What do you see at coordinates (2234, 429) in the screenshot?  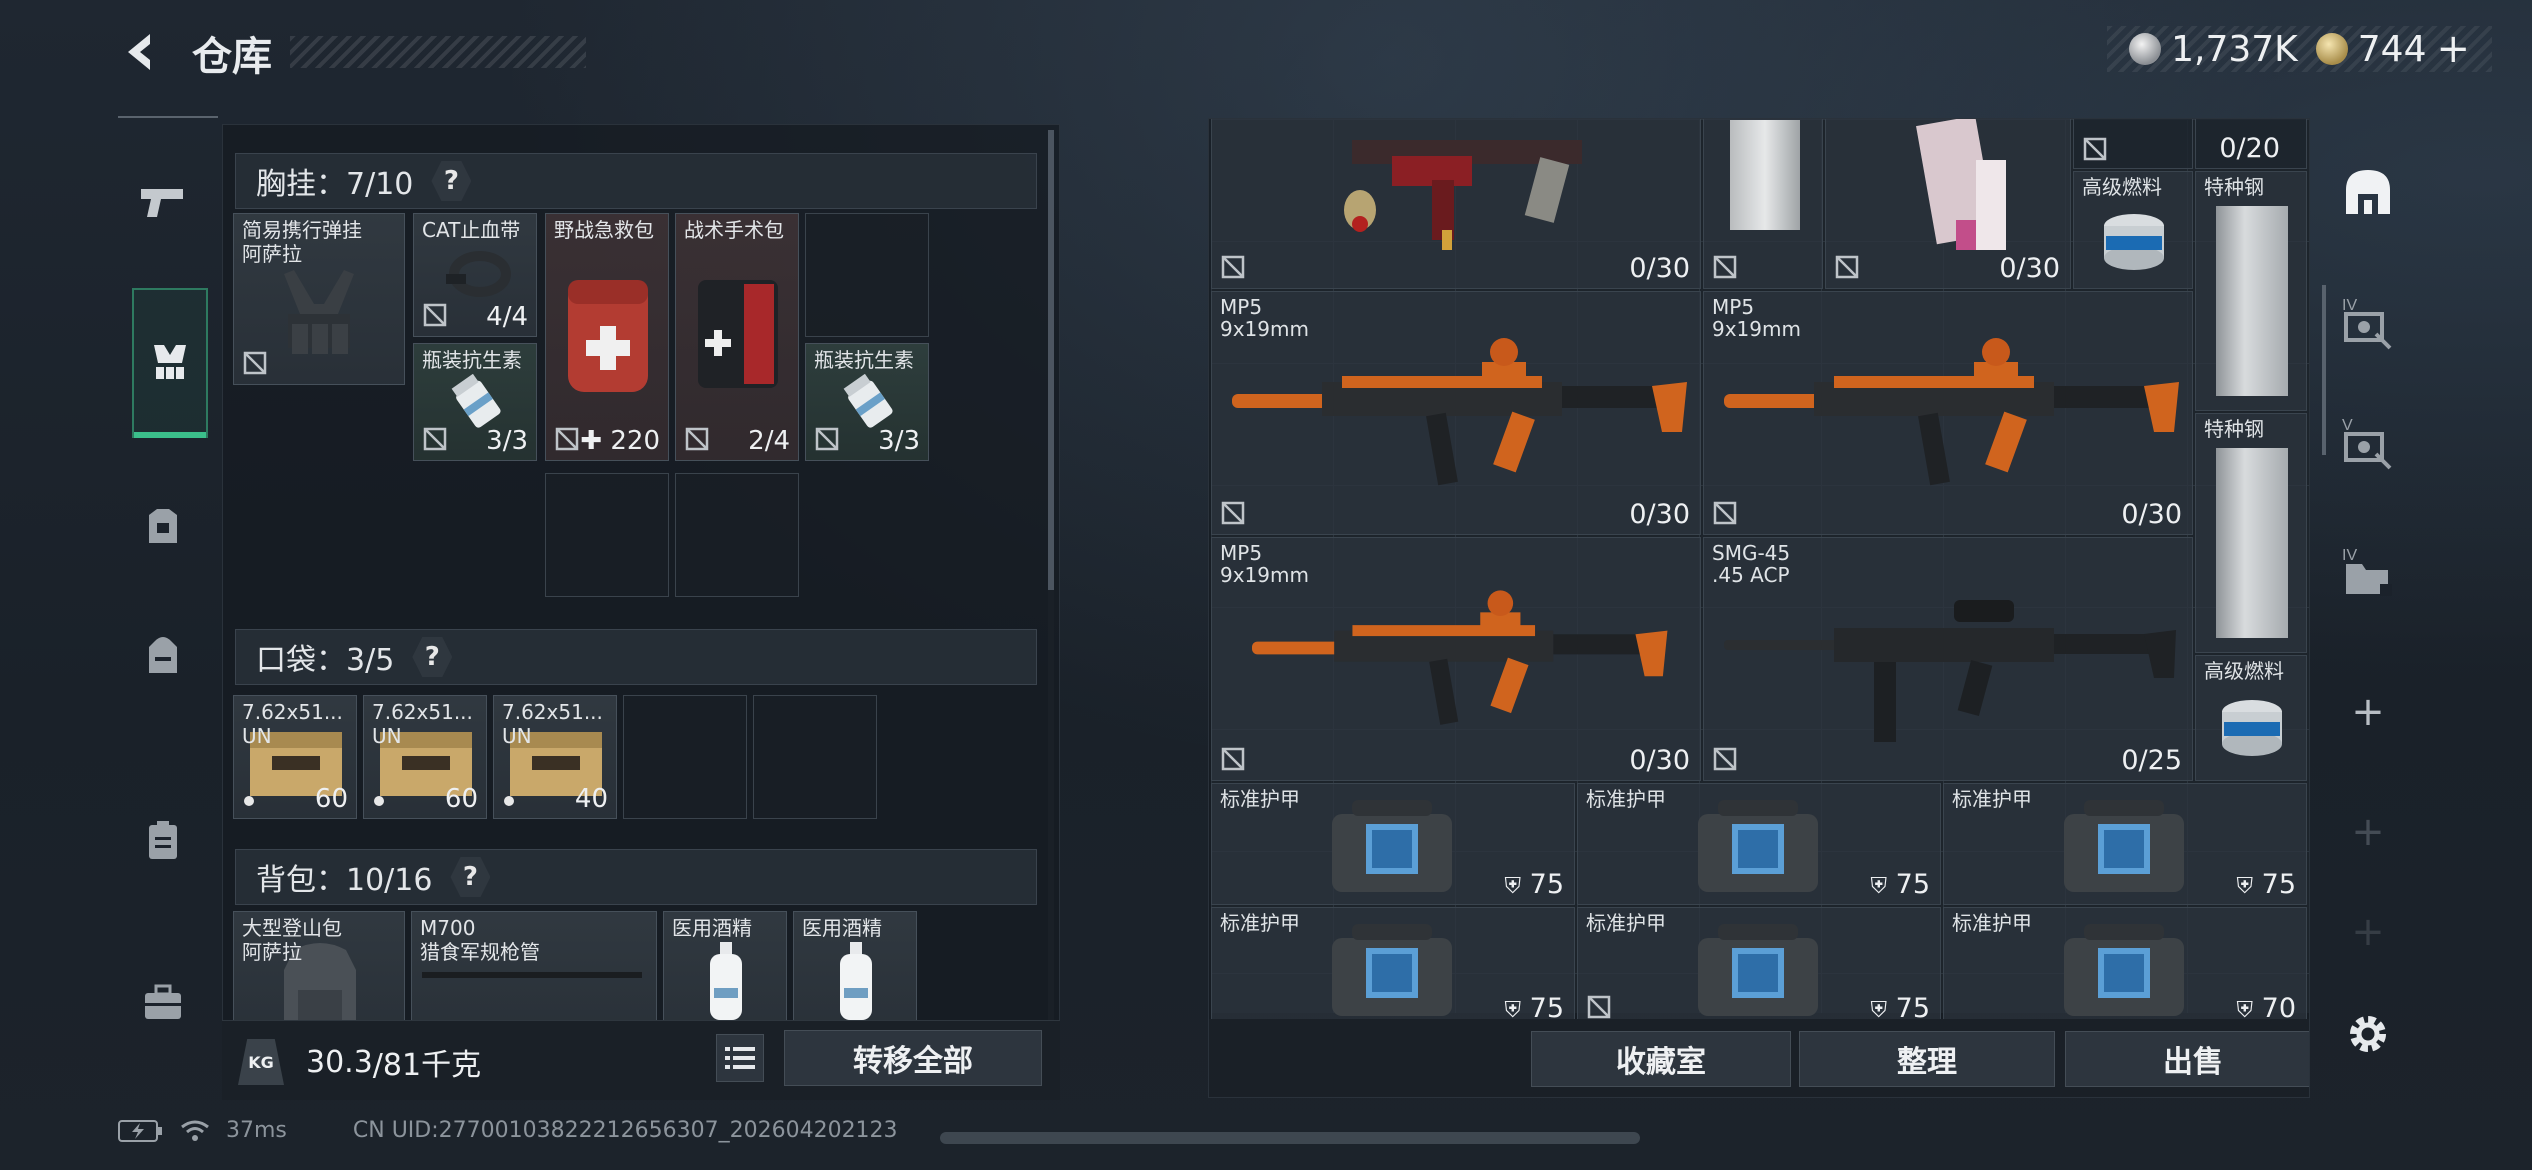 I see `item-name: 特种钢` at bounding box center [2234, 429].